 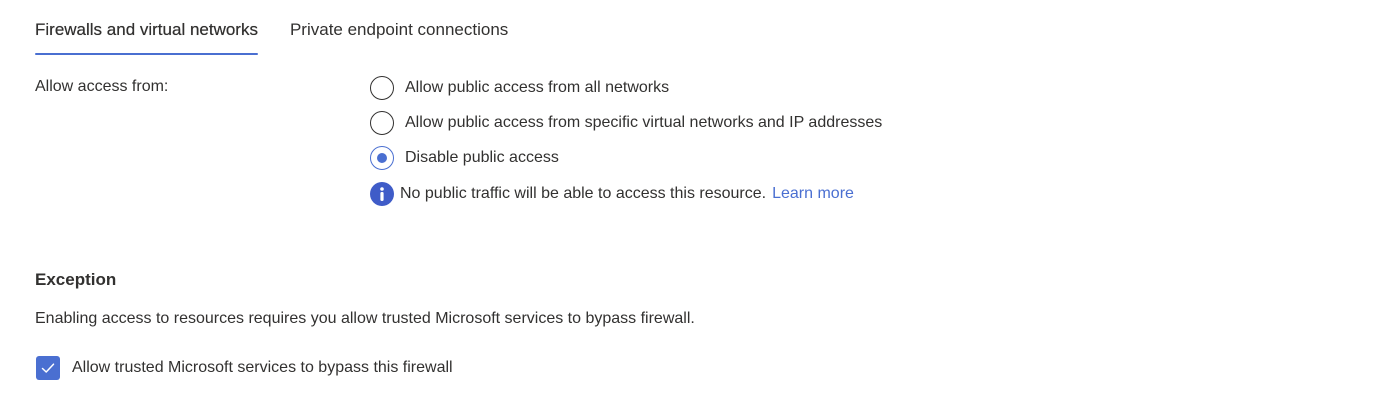 I want to click on radio-option-all-networks: Allow public access from all networks, so click(x=626, y=87).